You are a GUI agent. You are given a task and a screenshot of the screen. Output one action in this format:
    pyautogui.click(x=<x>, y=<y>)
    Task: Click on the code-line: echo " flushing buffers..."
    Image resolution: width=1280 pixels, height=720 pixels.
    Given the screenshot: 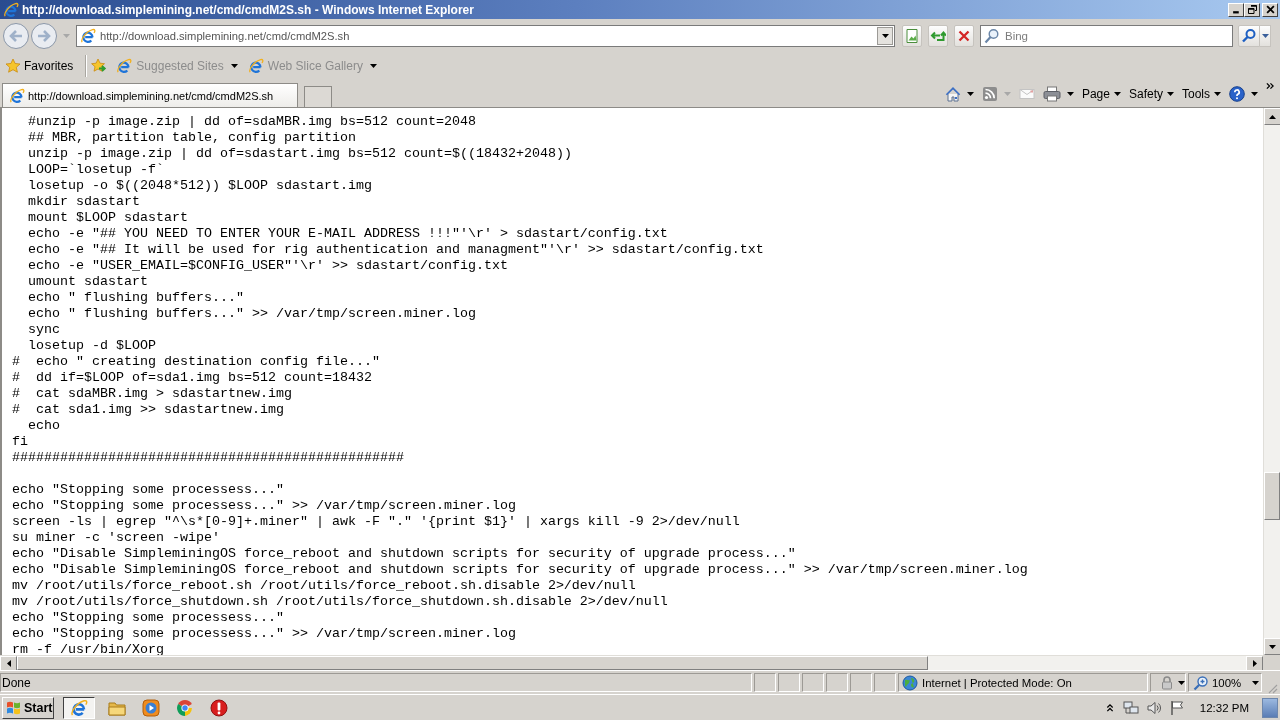 What is the action you would take?
    pyautogui.click(x=136, y=297)
    